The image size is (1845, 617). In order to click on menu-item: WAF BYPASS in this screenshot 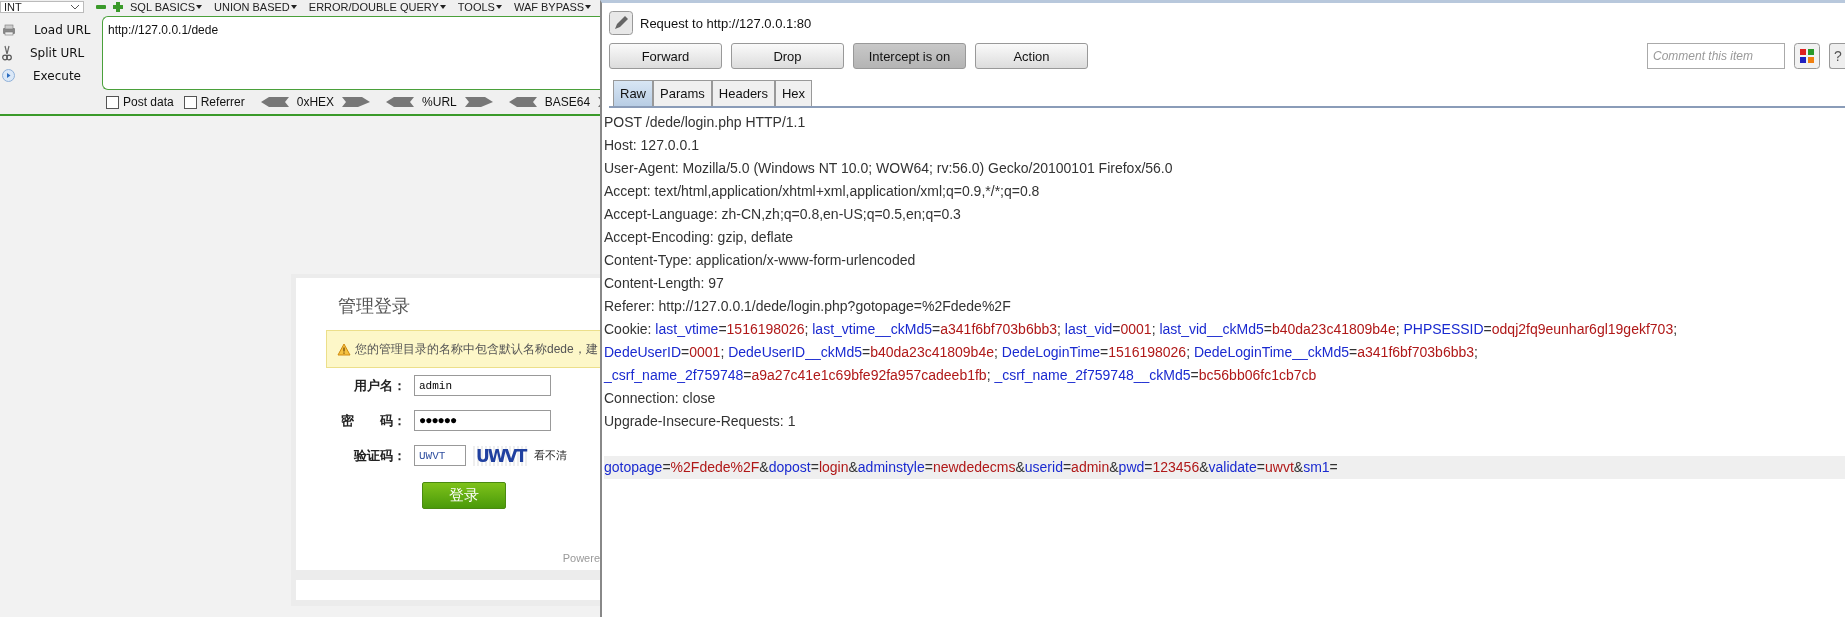, I will do `click(552, 6)`.